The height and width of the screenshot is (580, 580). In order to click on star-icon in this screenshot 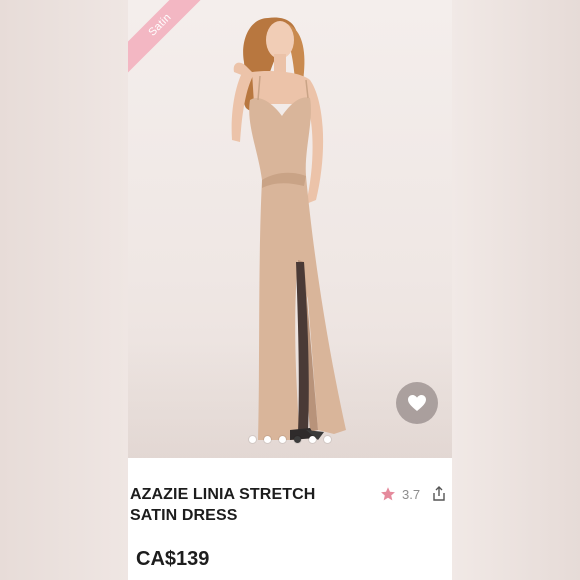, I will do `click(388, 494)`.